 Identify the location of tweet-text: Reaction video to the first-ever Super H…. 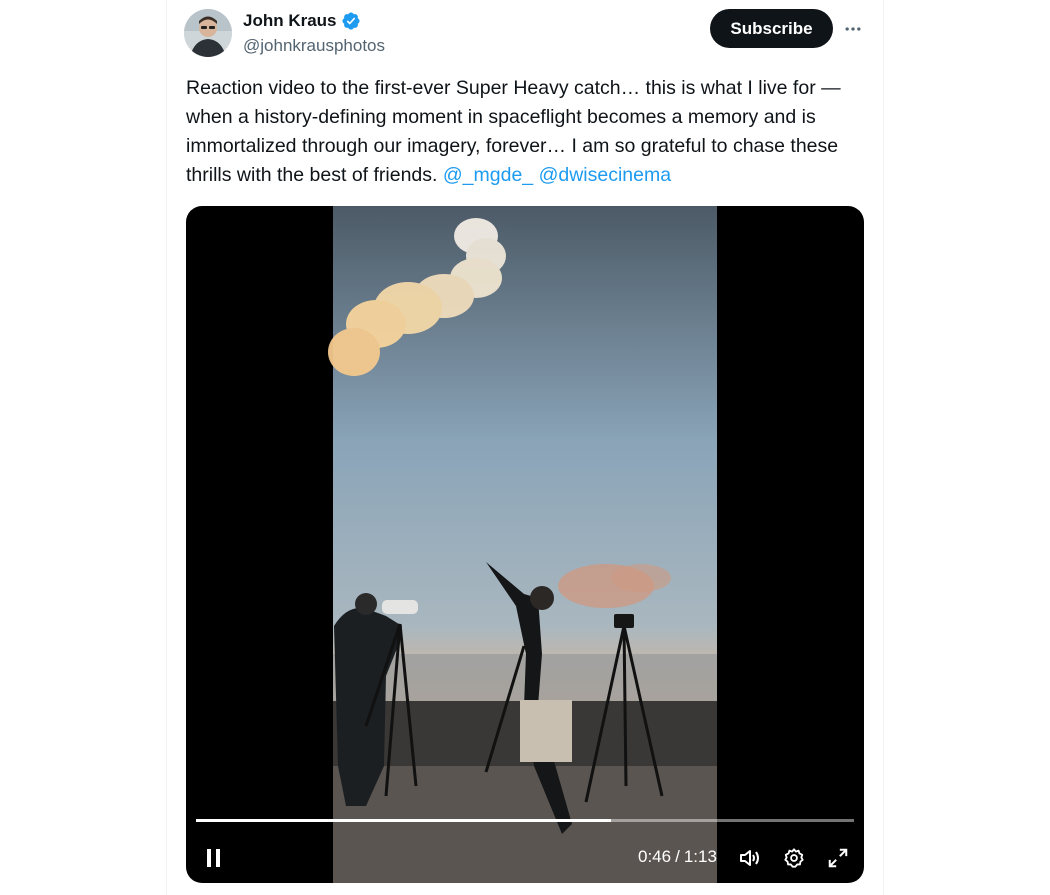
(531, 132).